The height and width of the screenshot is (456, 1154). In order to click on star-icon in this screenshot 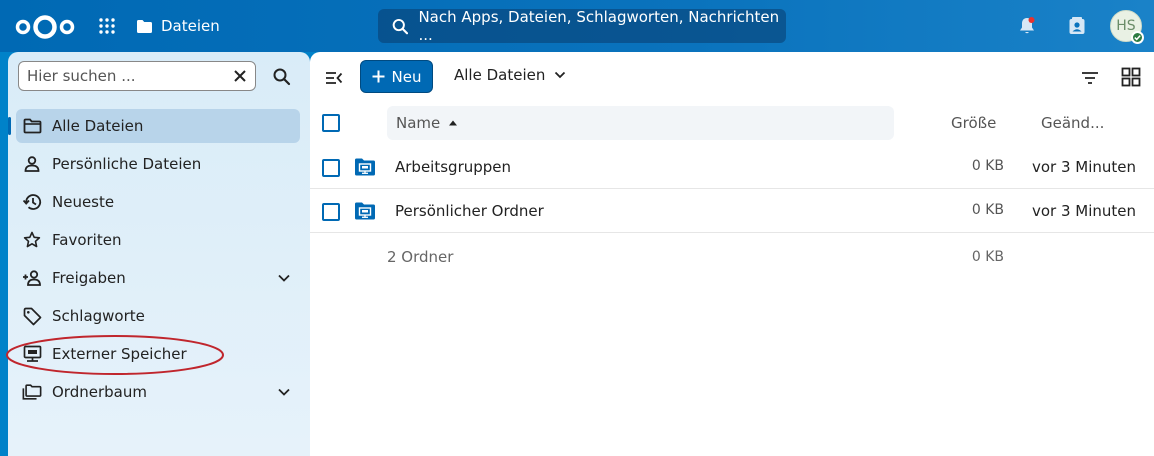, I will do `click(32, 240)`.